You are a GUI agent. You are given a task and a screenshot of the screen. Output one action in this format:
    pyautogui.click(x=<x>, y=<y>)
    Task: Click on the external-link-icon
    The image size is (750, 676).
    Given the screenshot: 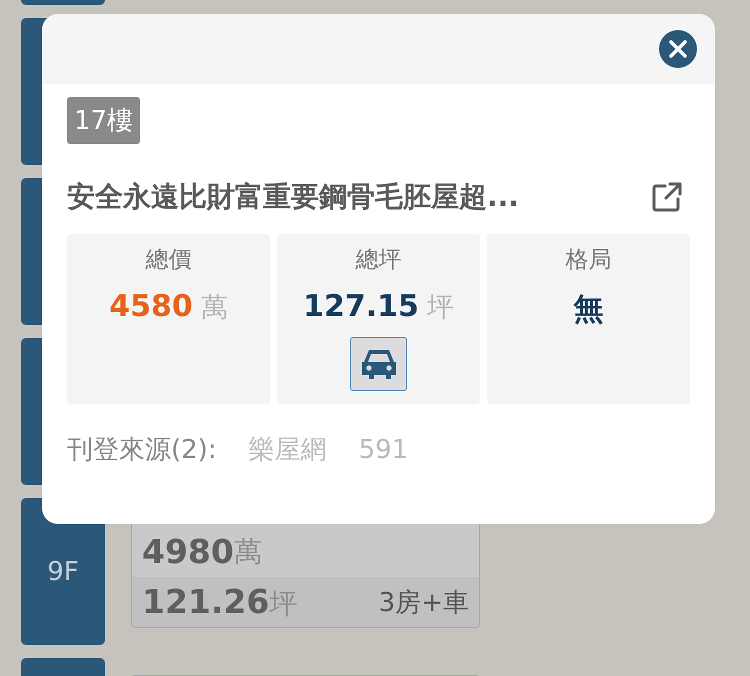 What is the action you would take?
    pyautogui.click(x=667, y=197)
    